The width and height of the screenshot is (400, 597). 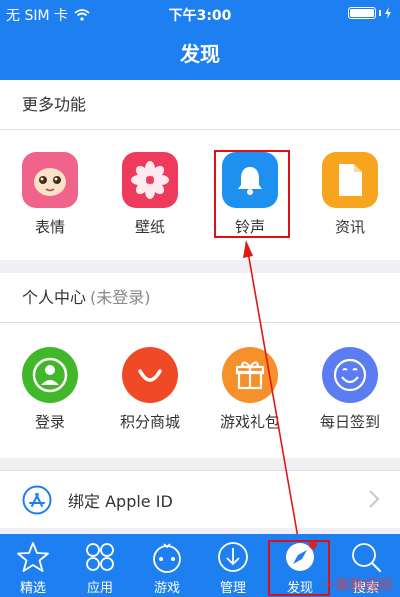 What do you see at coordinates (299, 568) in the screenshot?
I see `highlight-box-discover` at bounding box center [299, 568].